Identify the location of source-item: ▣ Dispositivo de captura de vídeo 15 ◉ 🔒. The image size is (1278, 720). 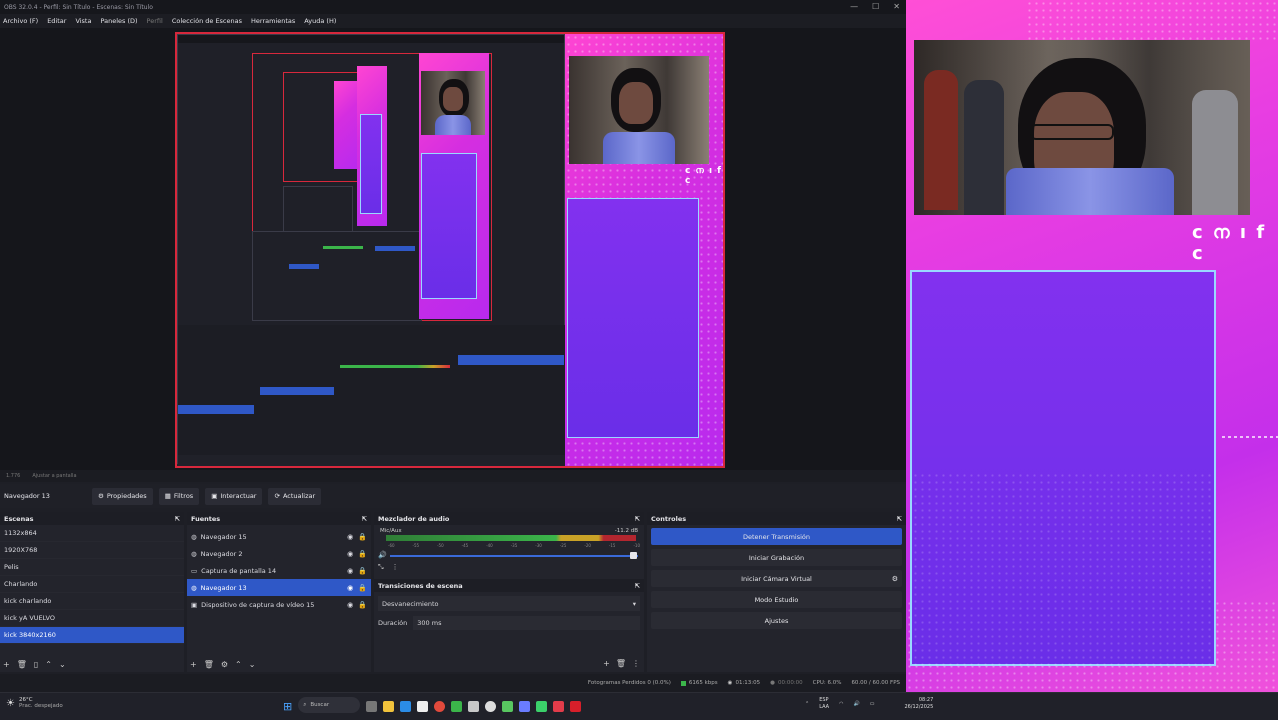
(279, 604).